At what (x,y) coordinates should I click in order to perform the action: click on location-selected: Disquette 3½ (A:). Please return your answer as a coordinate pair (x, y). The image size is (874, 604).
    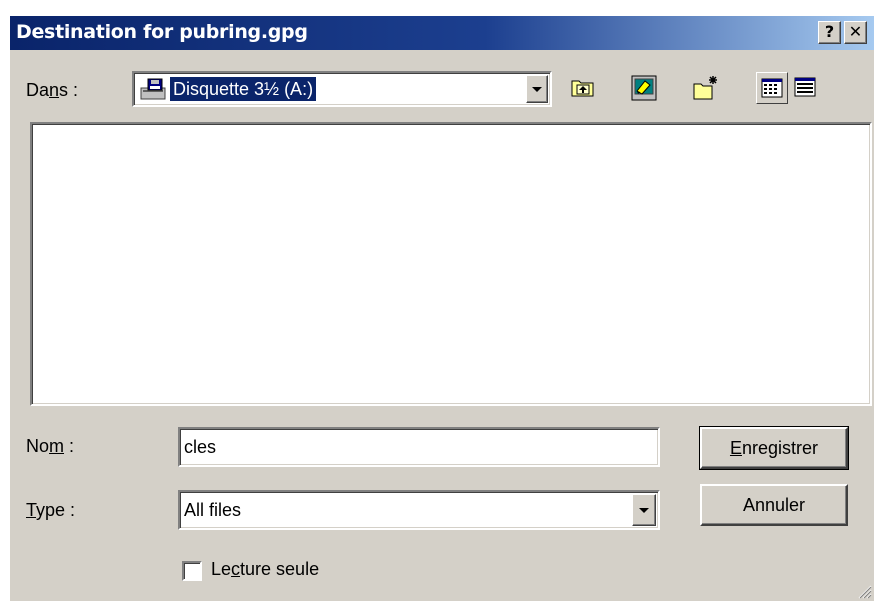
    Looking at the image, I should click on (243, 89).